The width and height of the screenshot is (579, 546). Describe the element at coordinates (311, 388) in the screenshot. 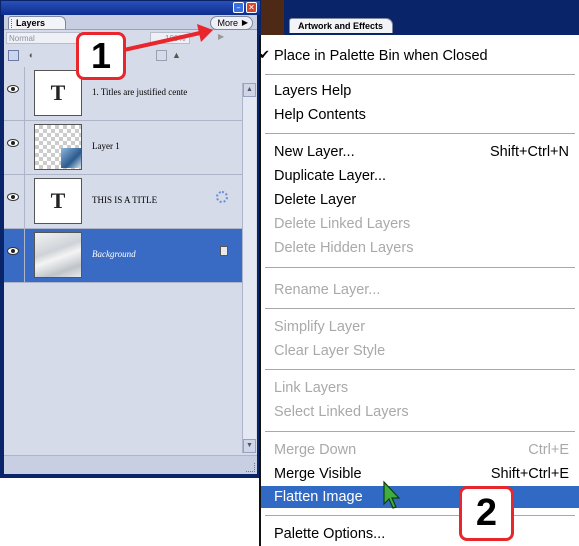

I see `menu-item-link-layers: Link Layers` at that location.